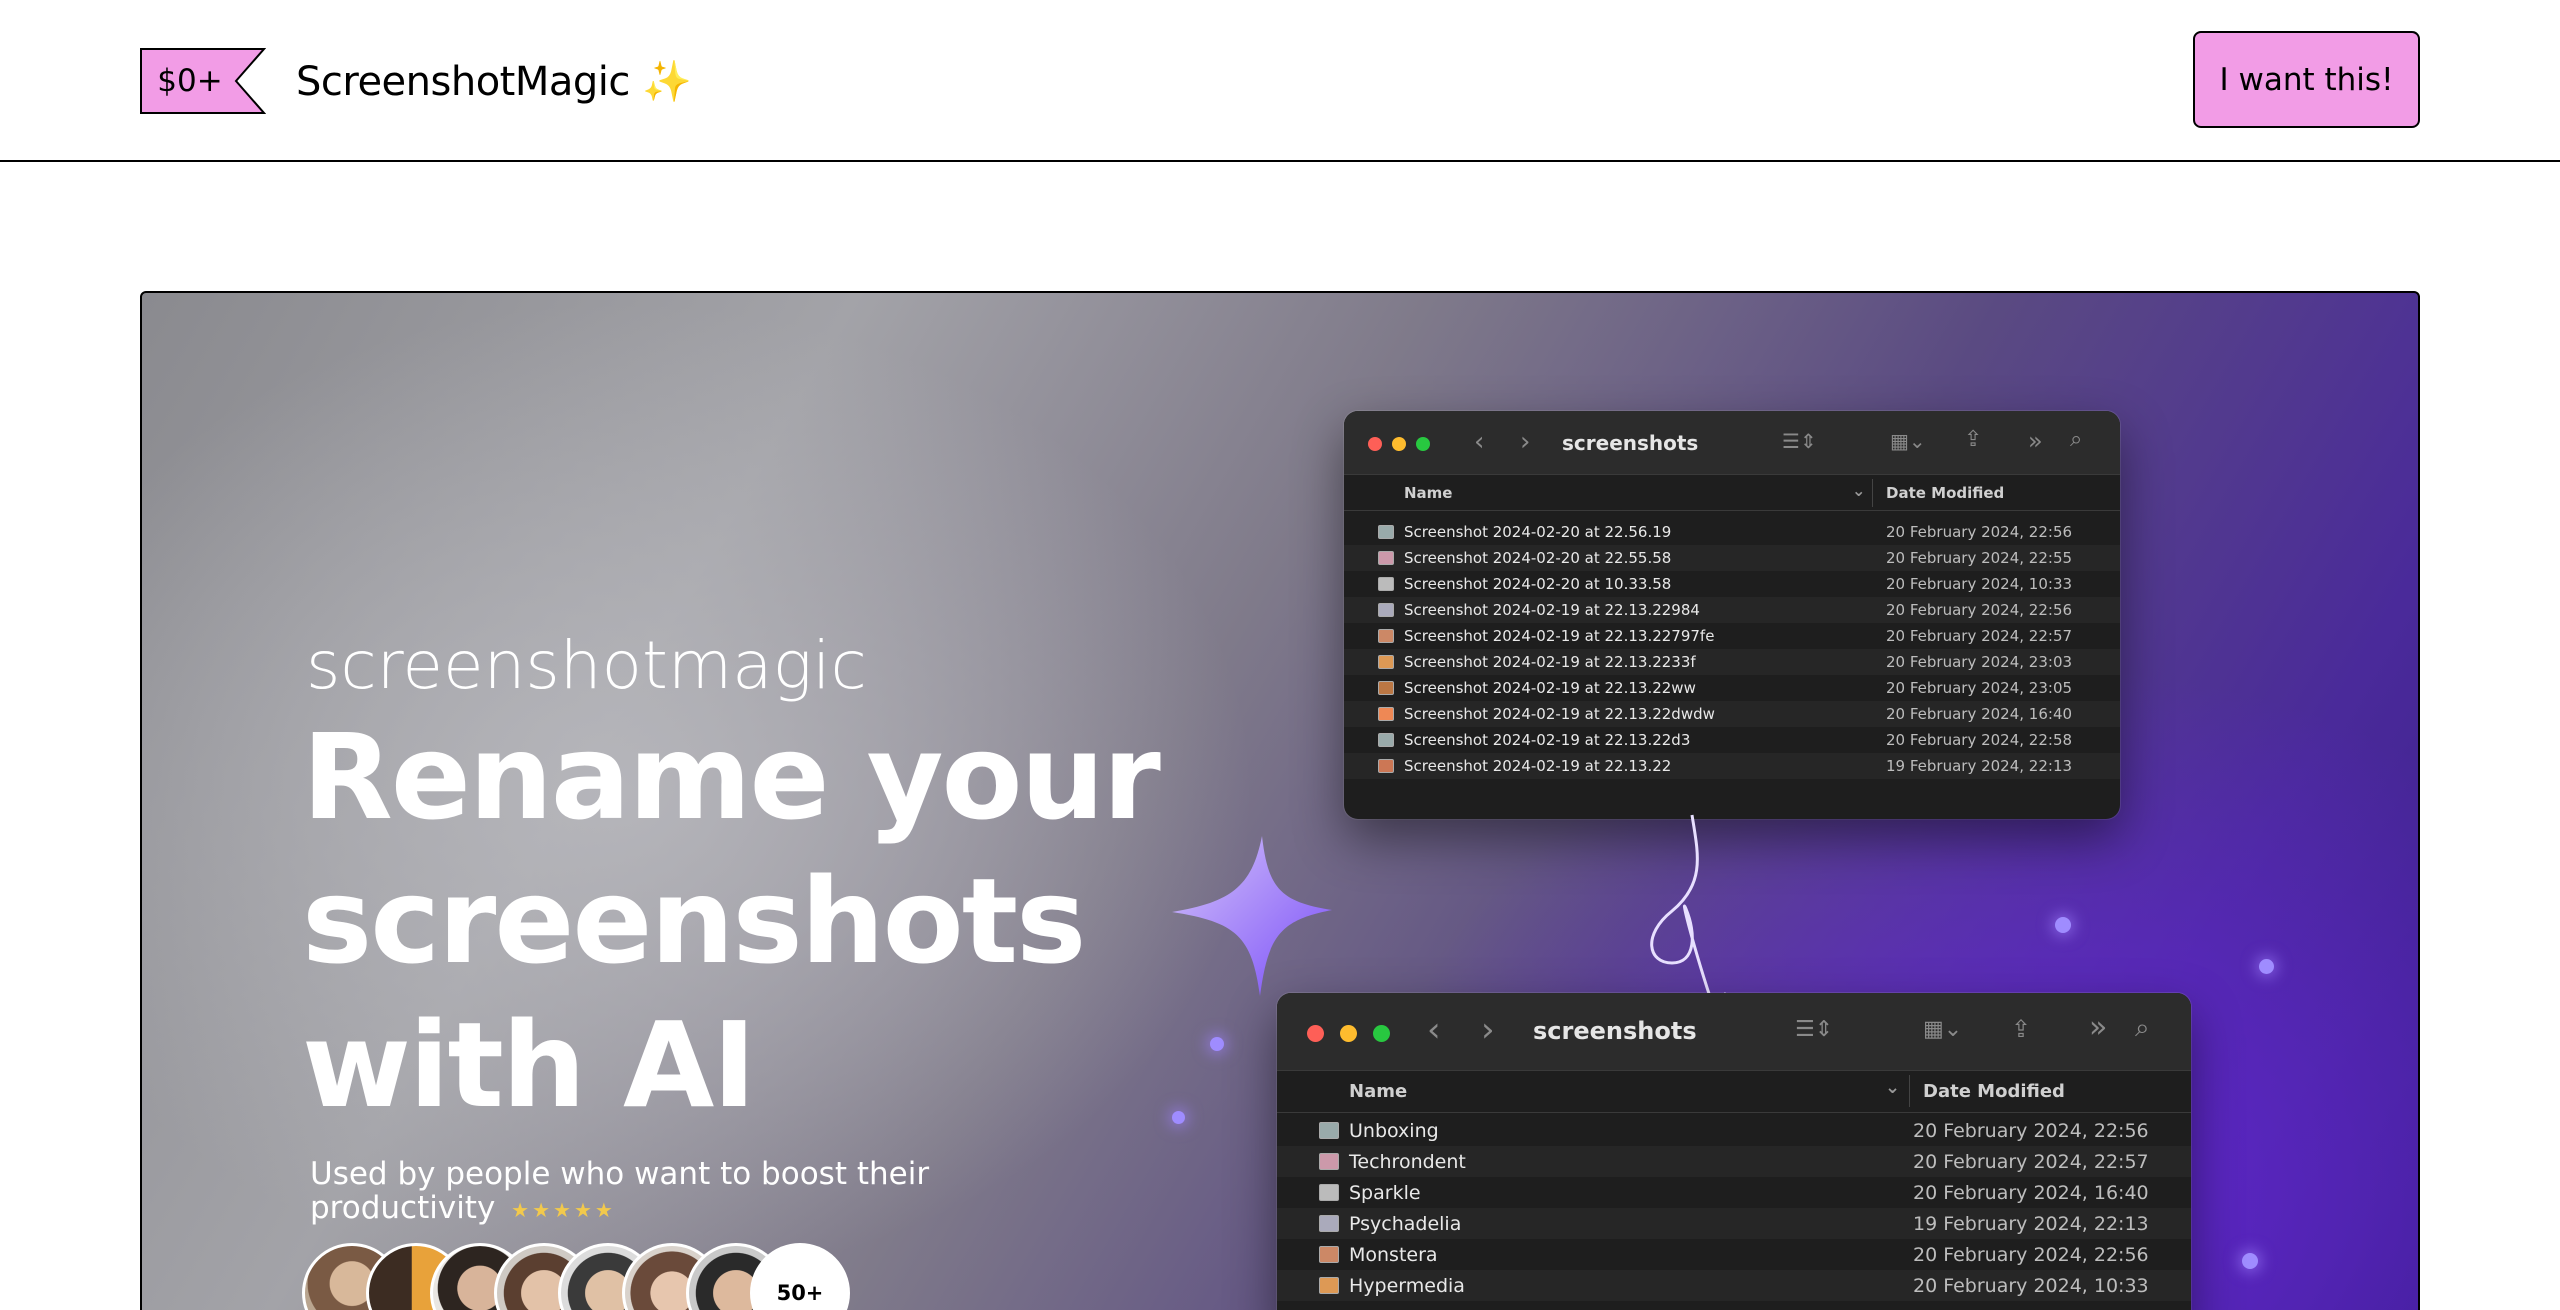 Image resolution: width=2560 pixels, height=1310 pixels. What do you see at coordinates (694, 921) in the screenshot?
I see `hero-title-line: screenshots` at bounding box center [694, 921].